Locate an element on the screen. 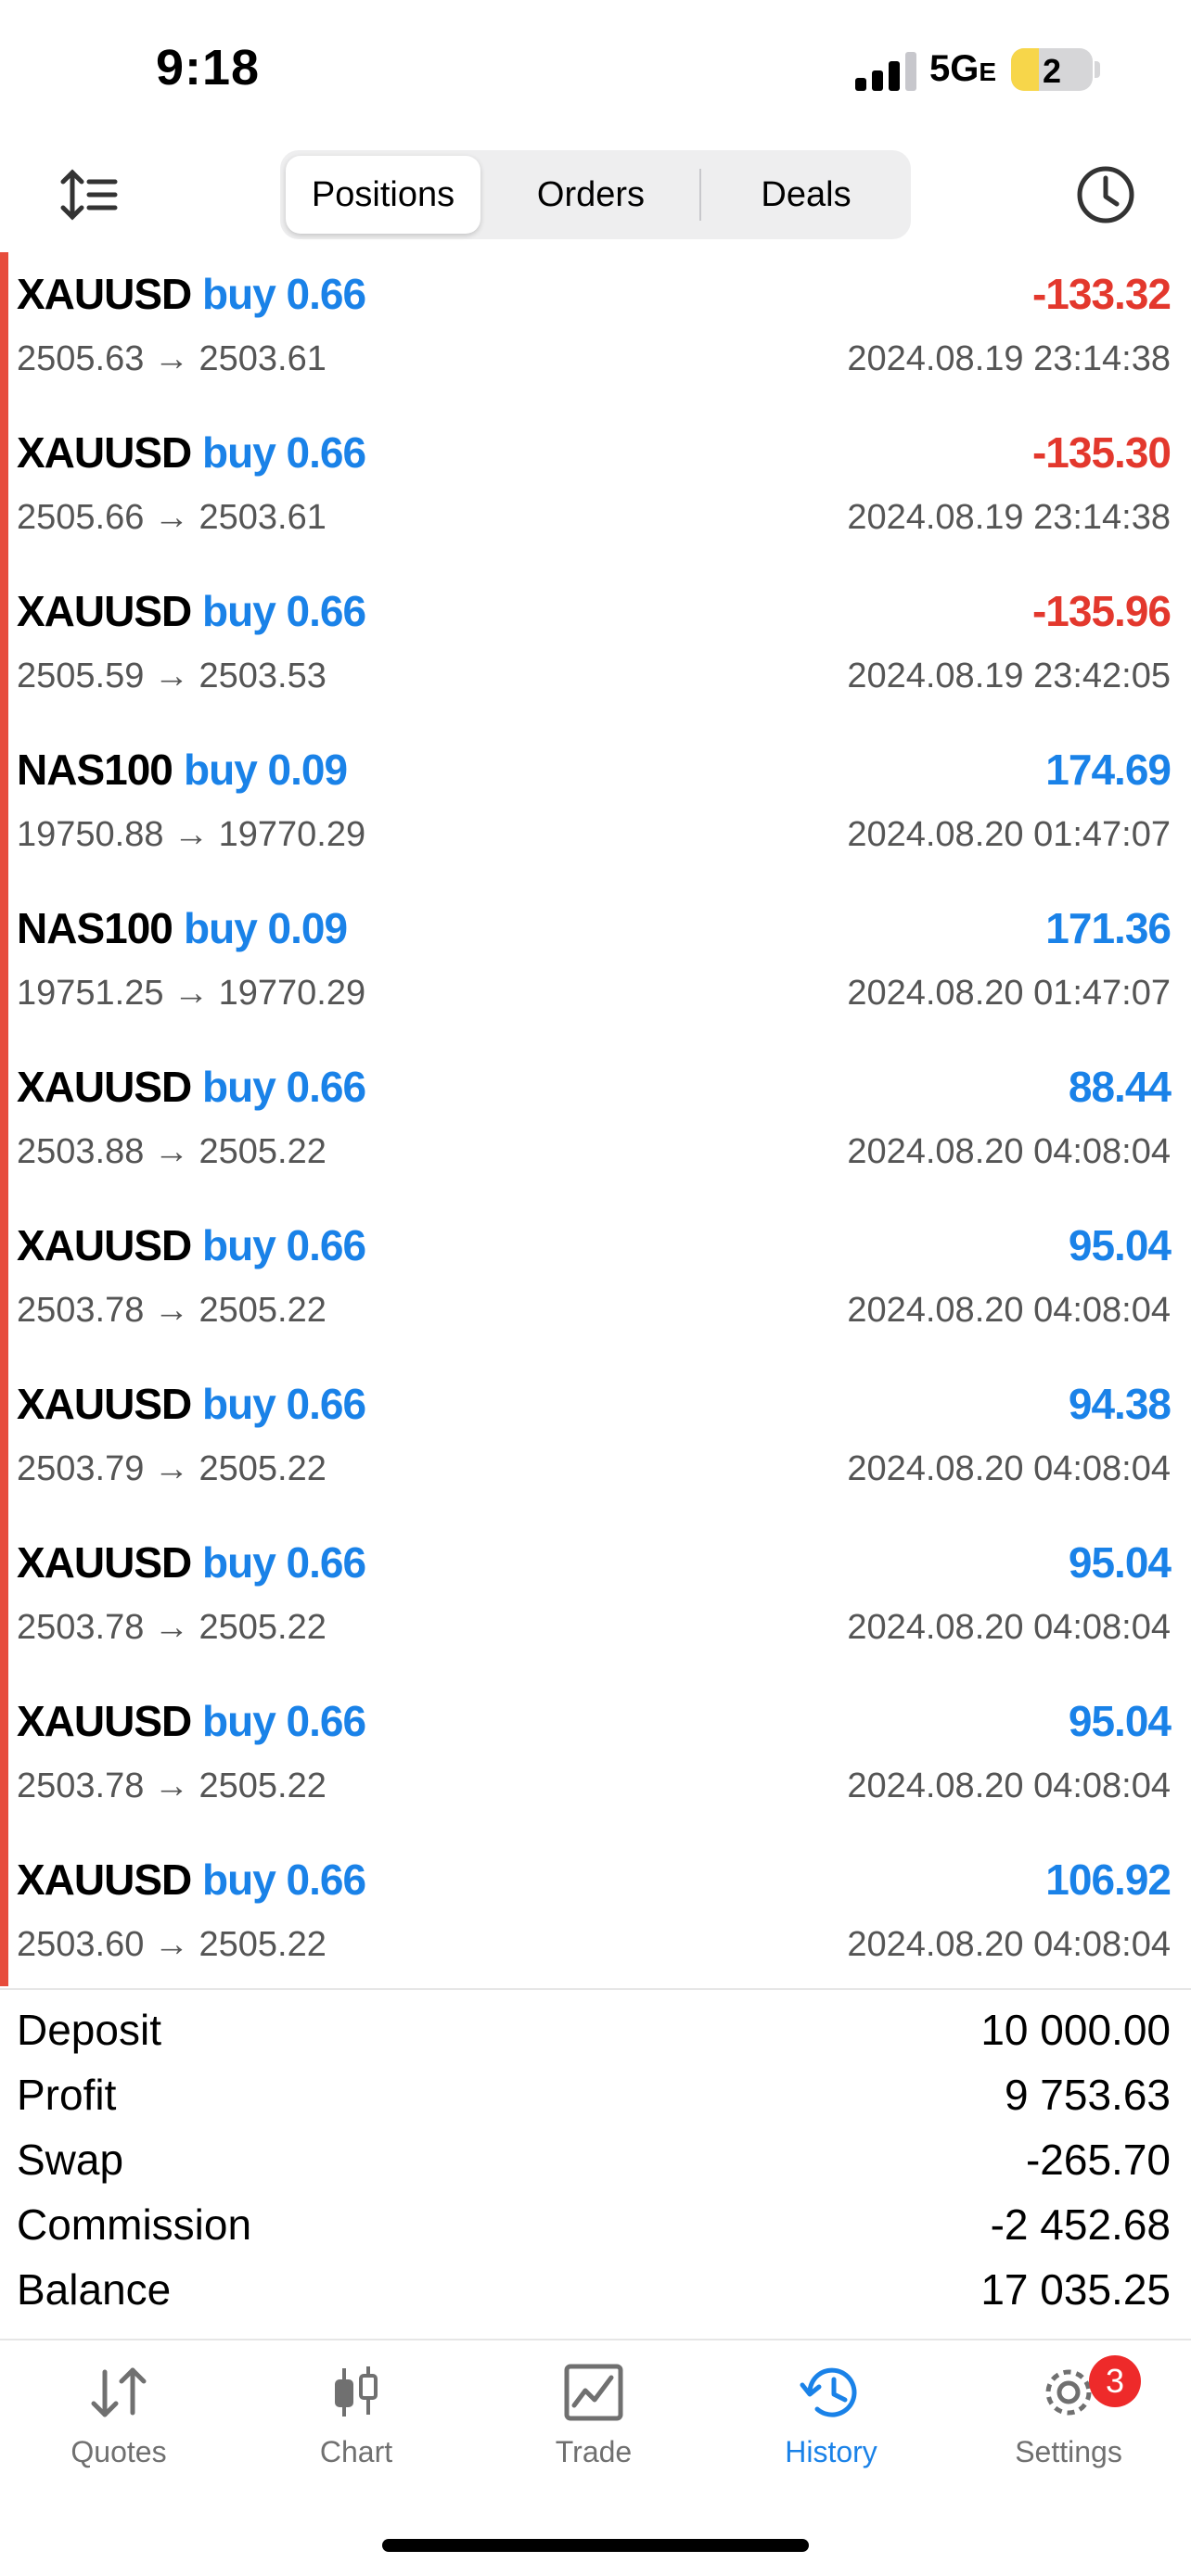  summary-row-balance: Balance 17 035.25 is located at coordinates (595, 2289).